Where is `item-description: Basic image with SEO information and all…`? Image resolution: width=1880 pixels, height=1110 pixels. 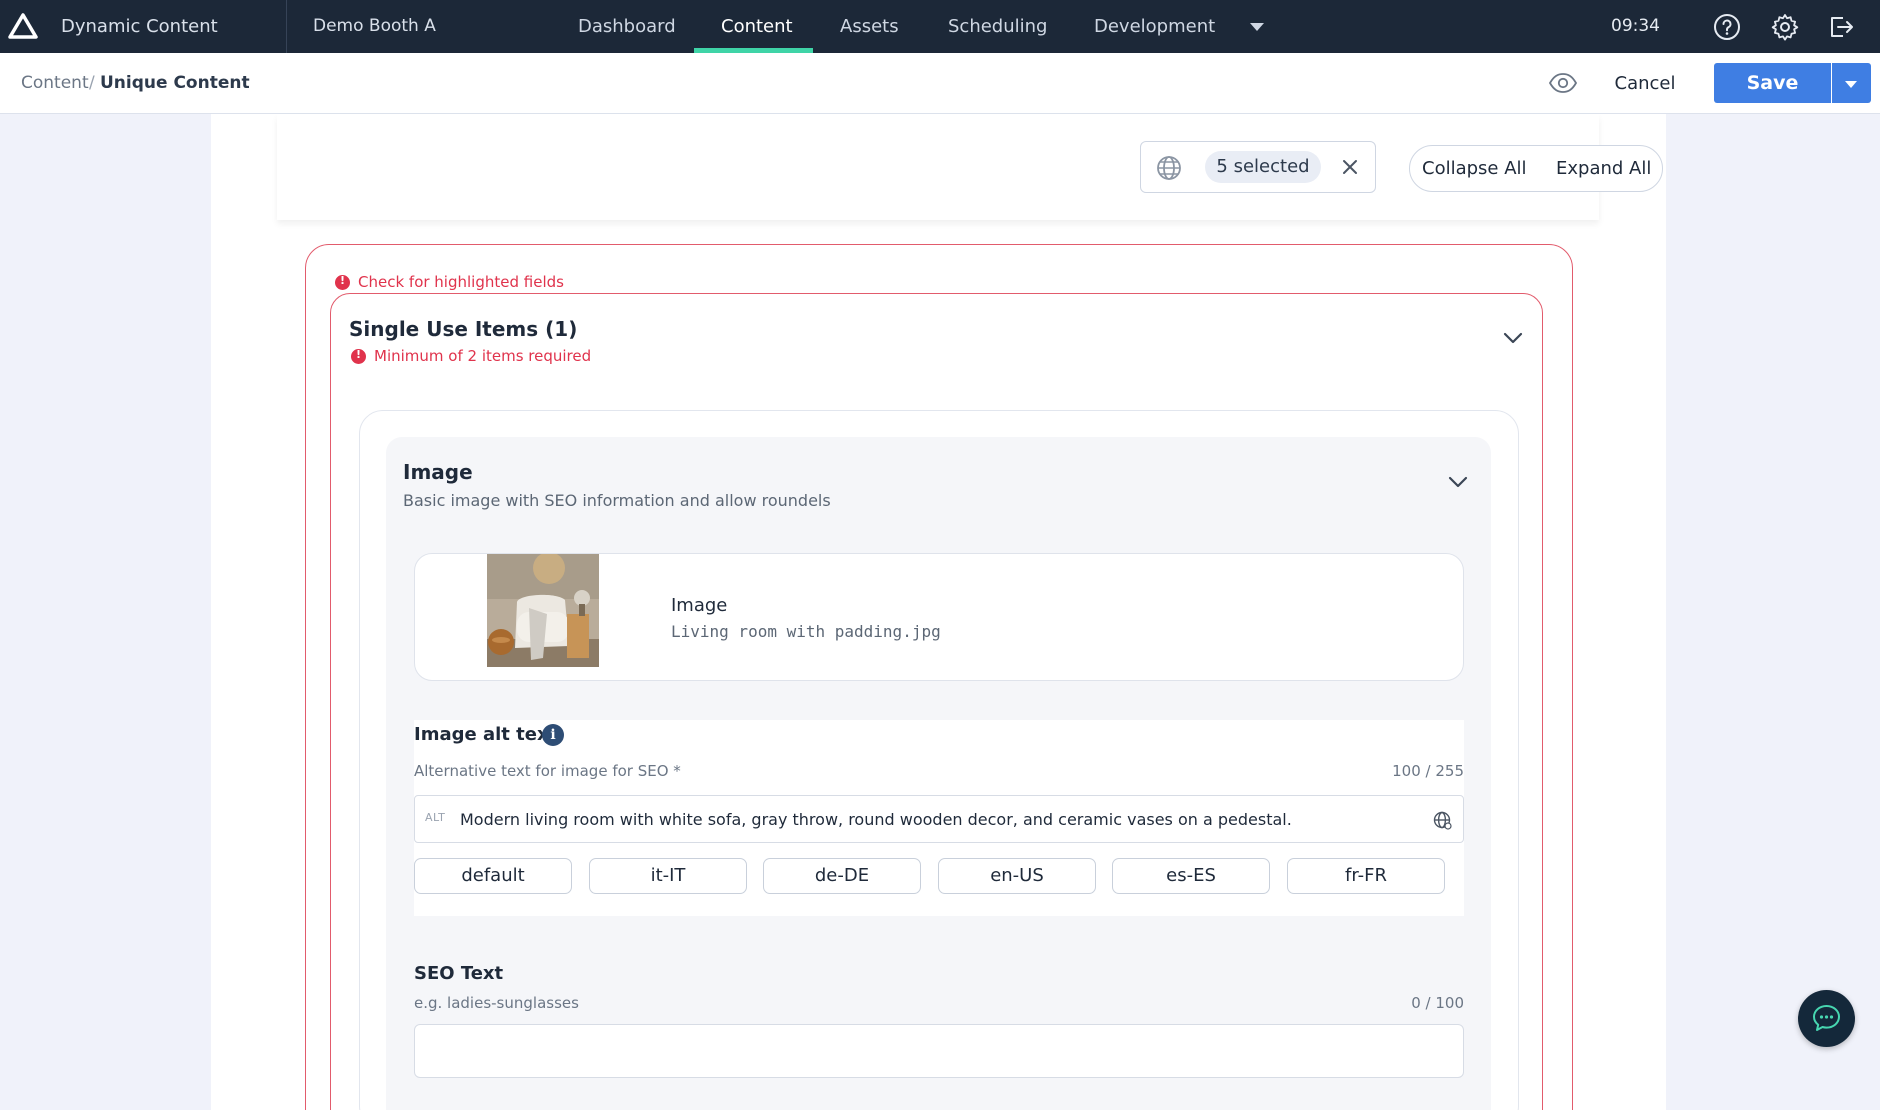
item-description: Basic image with SEO information and all… is located at coordinates (617, 500).